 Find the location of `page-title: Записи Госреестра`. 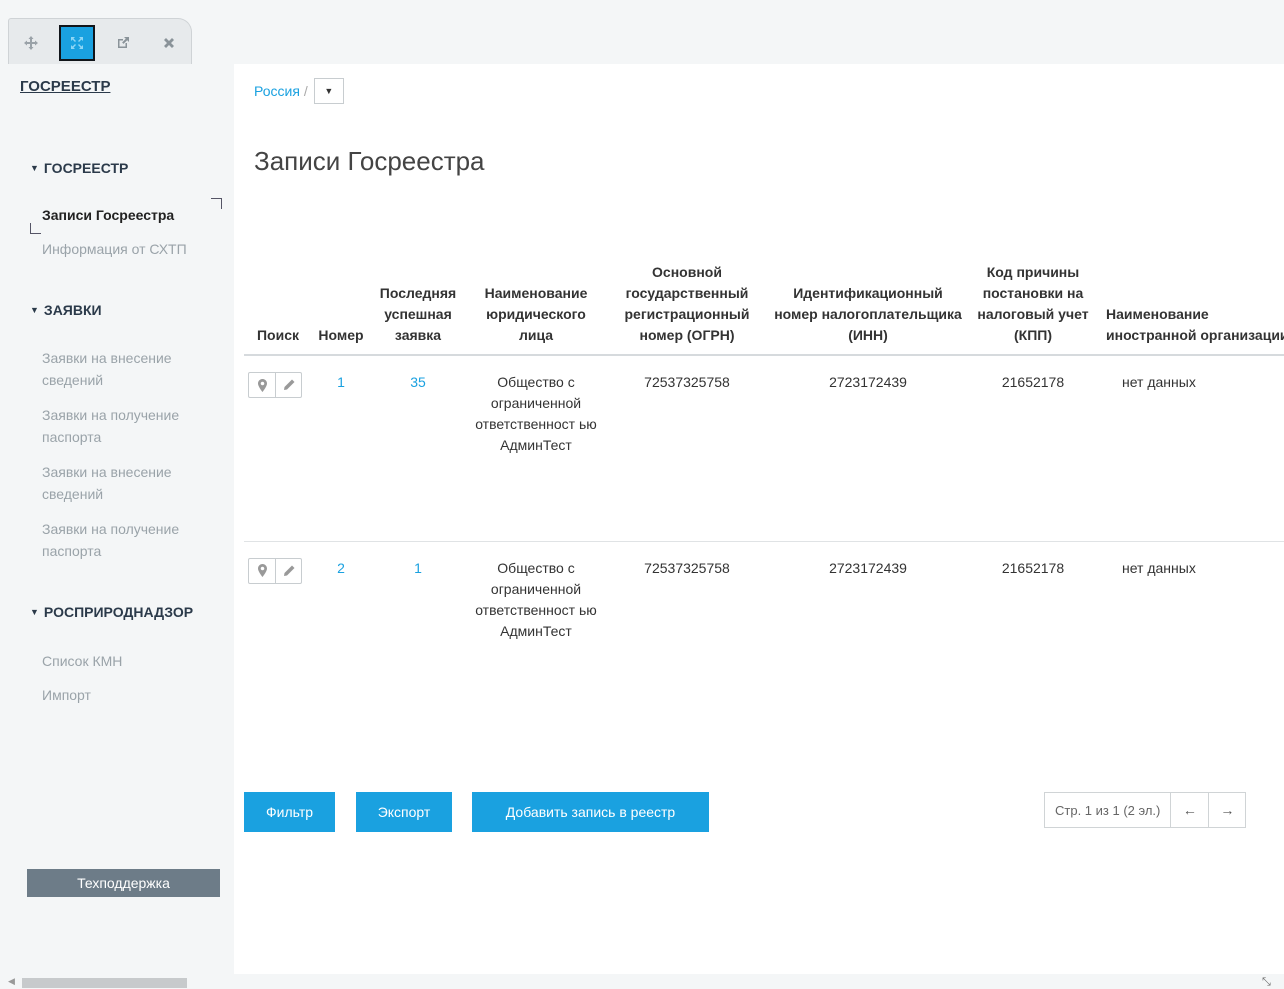

page-title: Записи Госреестра is located at coordinates (369, 161).